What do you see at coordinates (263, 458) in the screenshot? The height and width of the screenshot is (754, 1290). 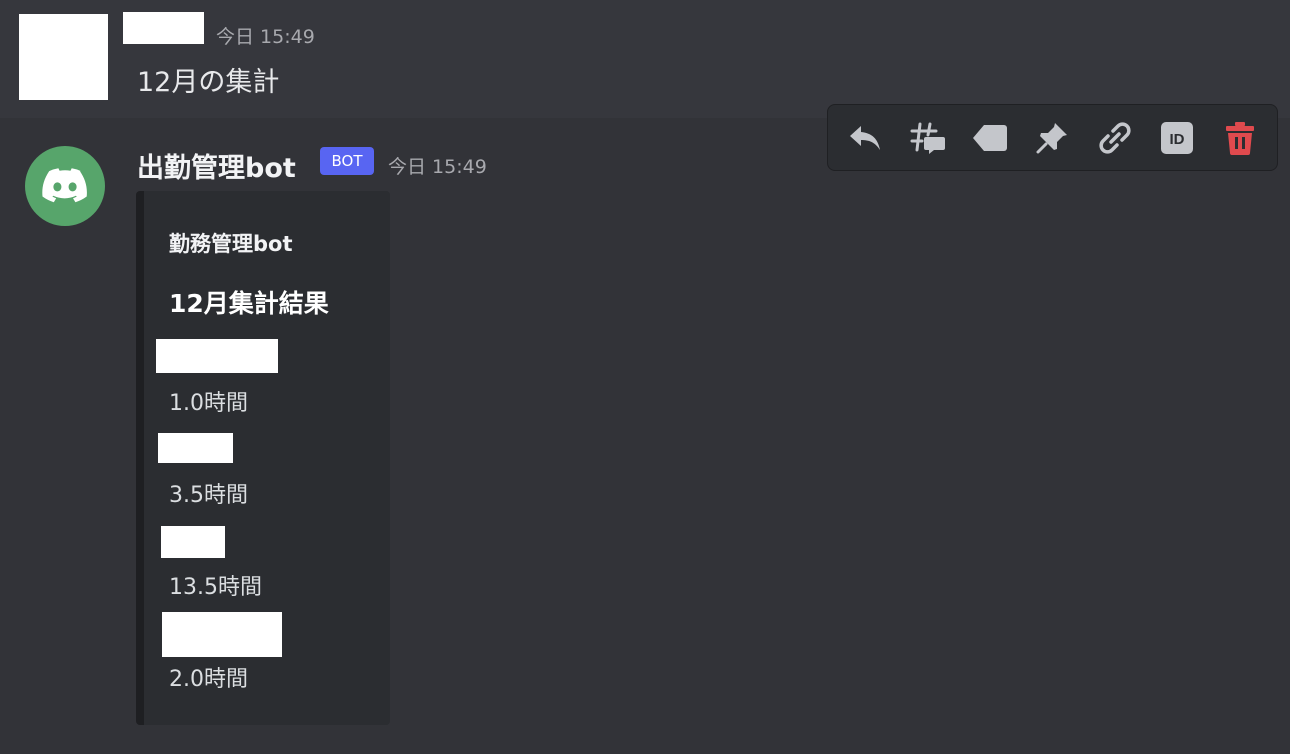 I see `embed-card: 勤務管理bot 12月集計結果 1.0時間 3.5時間 13.5時間 2.0時間` at bounding box center [263, 458].